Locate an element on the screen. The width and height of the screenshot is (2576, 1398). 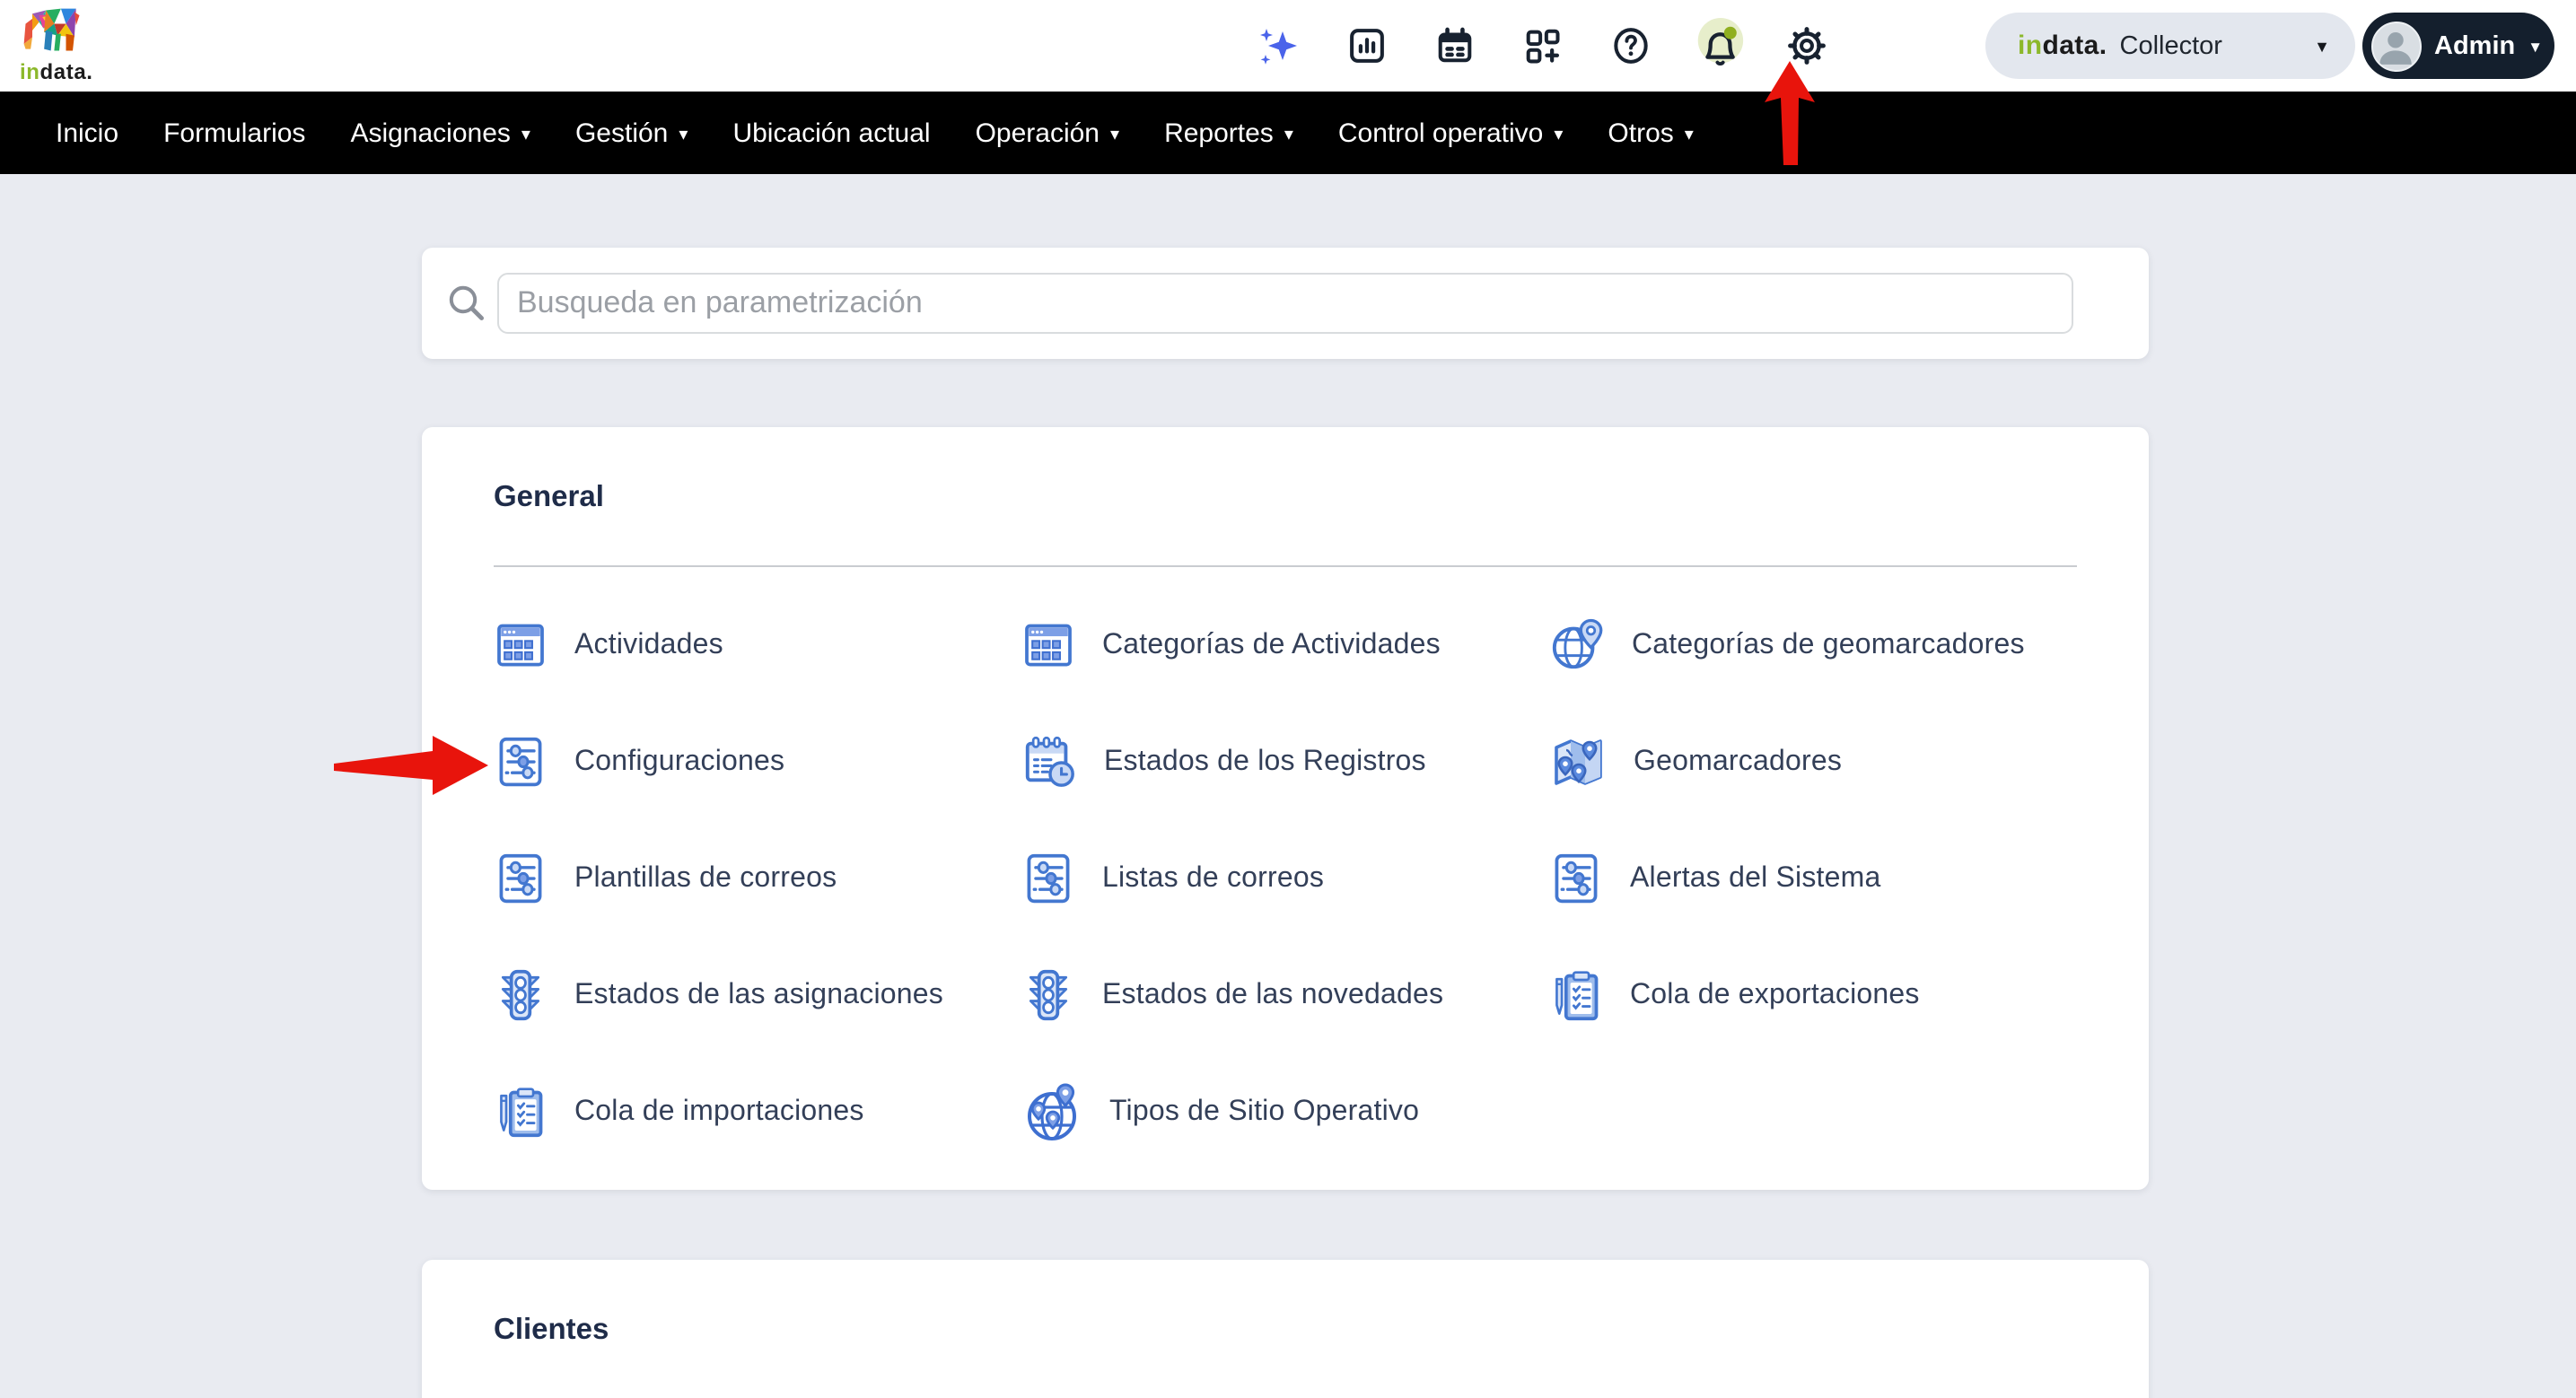
section-title: Clientes is located at coordinates (551, 1330).